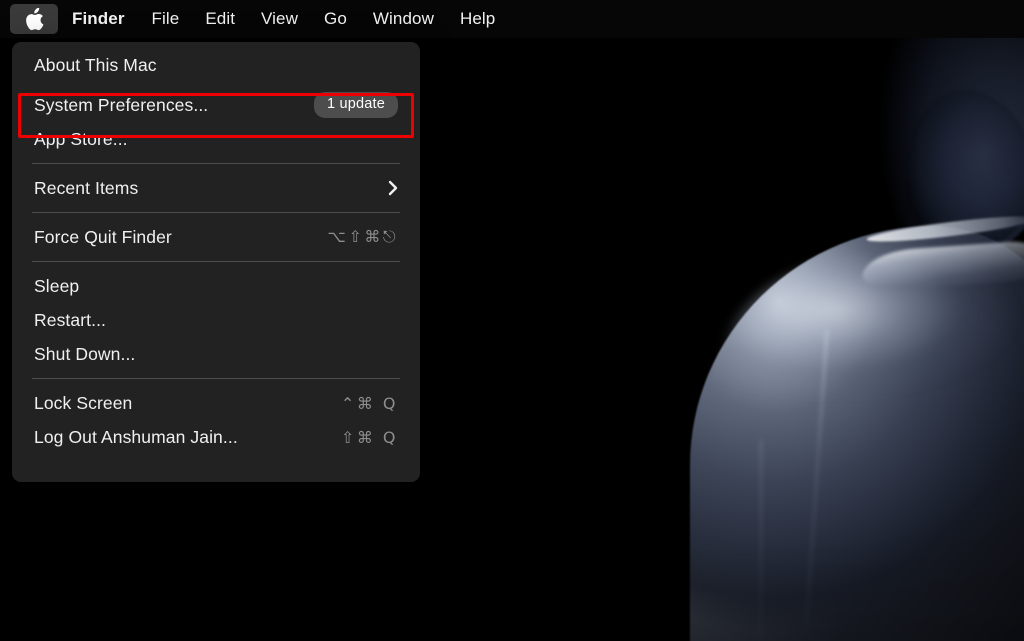  I want to click on menu-bar-item-label: Finder, so click(98, 18).